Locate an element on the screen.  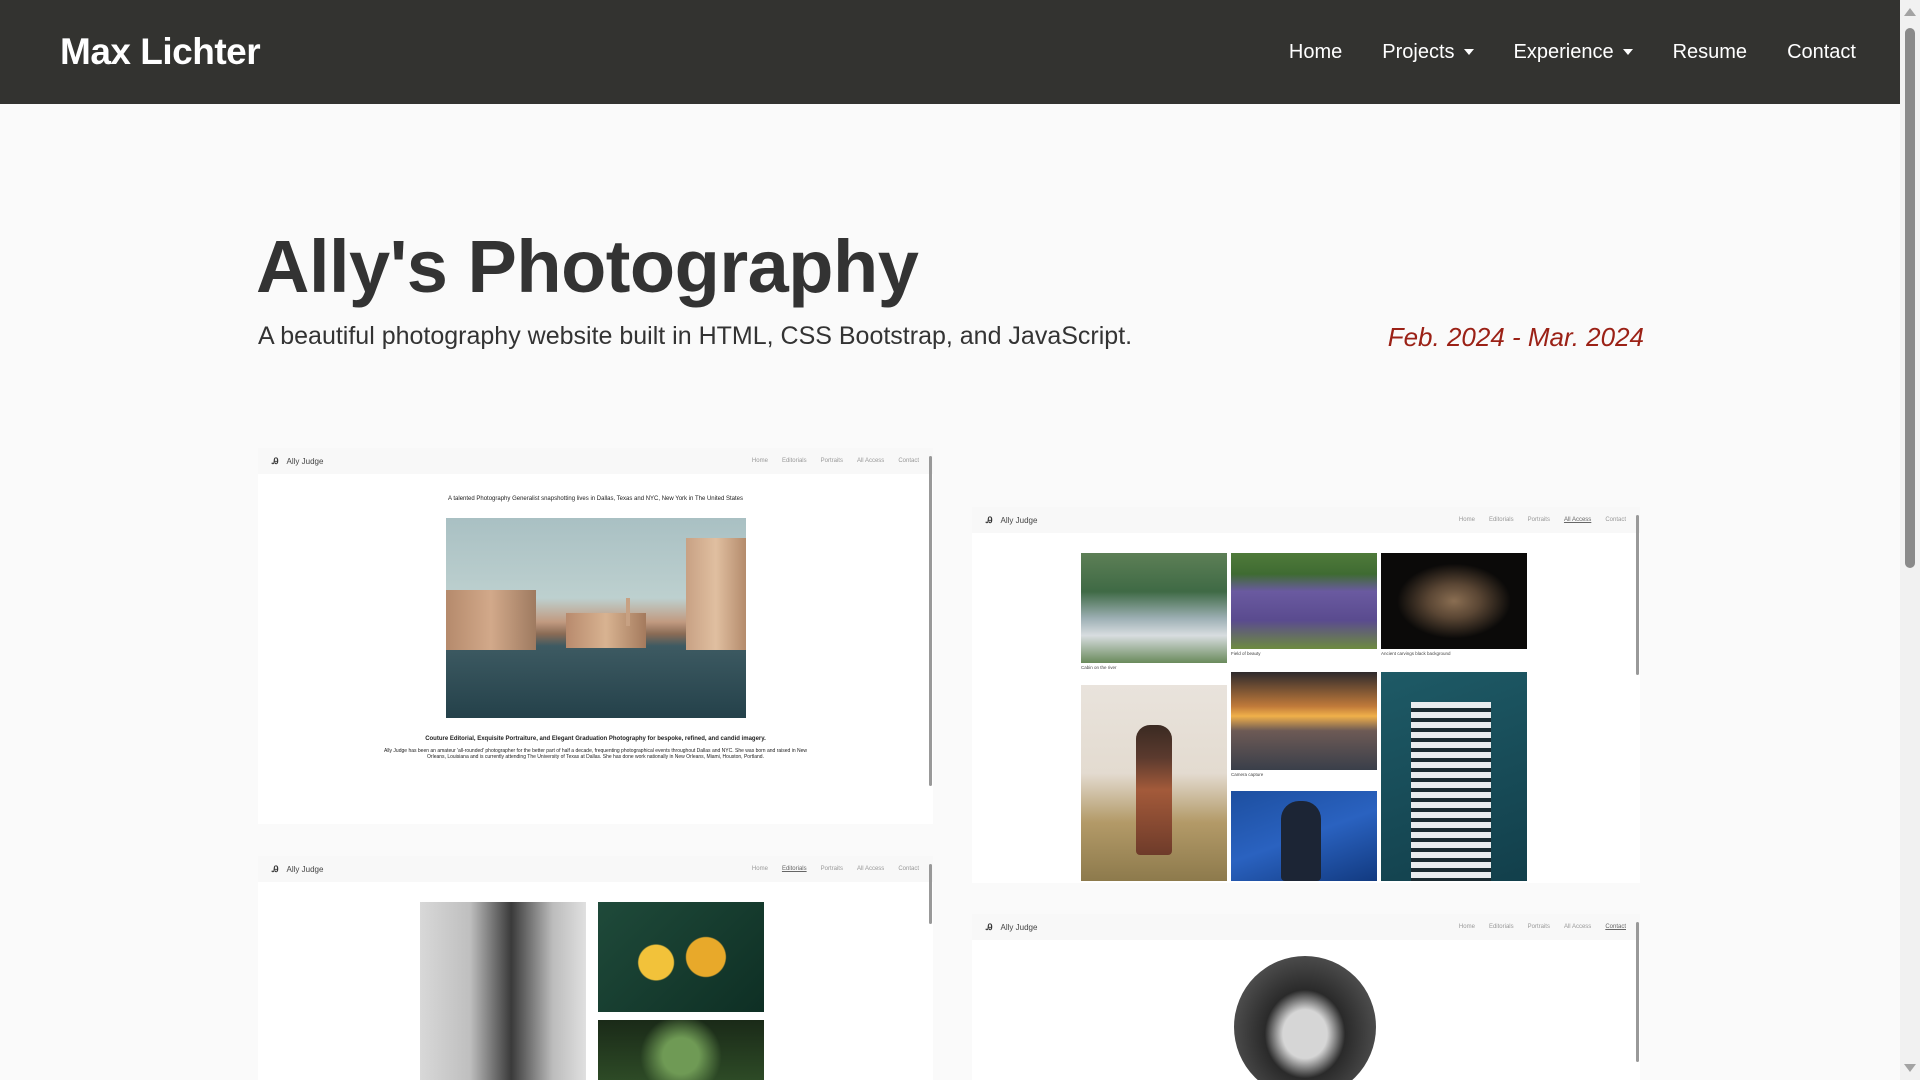
river-photo is located at coordinates (1154, 608).